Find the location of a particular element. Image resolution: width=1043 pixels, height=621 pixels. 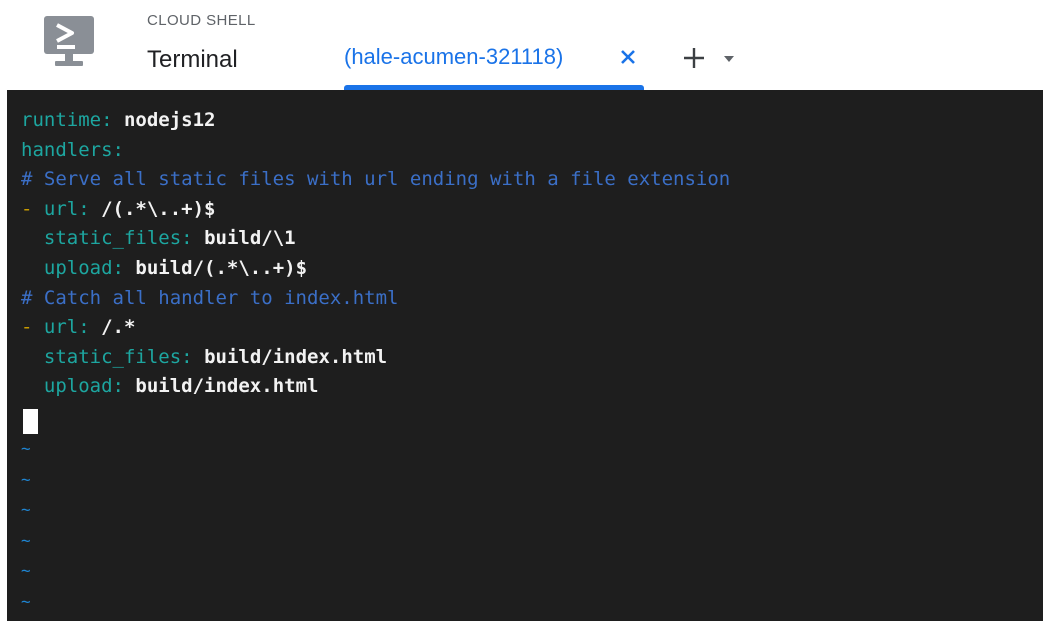

editor-line: upload: build/index.html is located at coordinates (170, 386).